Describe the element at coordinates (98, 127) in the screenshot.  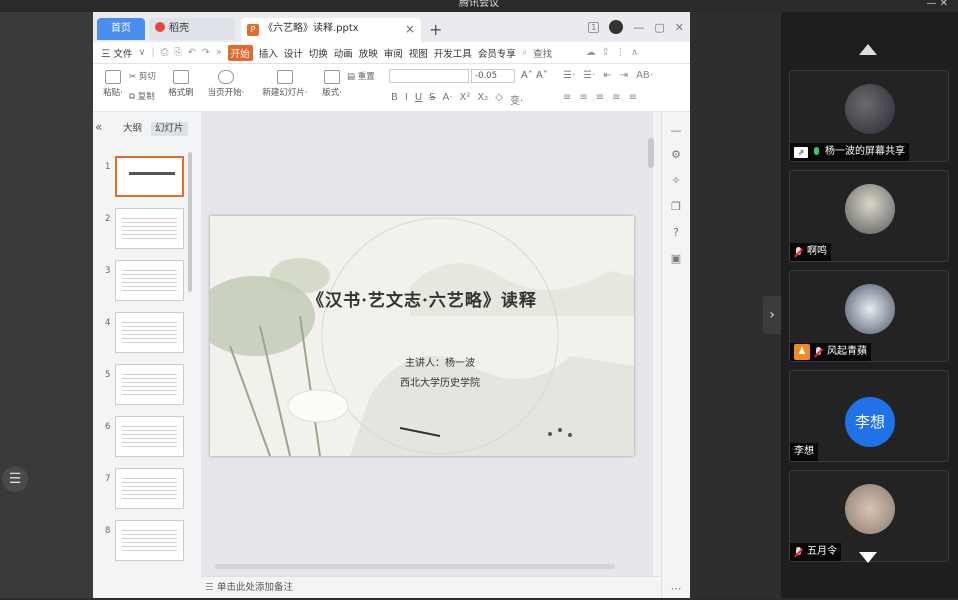
I see `collapse-panel-icon: «` at that location.